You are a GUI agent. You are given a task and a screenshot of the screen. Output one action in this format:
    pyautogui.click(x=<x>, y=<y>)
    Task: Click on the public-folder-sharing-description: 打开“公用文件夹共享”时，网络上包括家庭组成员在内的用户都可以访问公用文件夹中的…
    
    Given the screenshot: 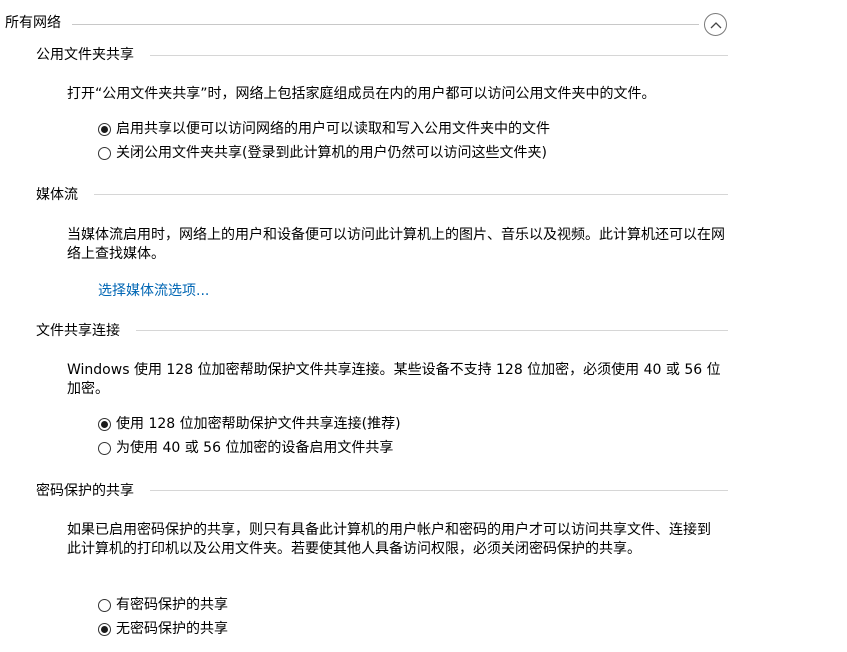 What is the action you would take?
    pyautogui.click(x=361, y=94)
    